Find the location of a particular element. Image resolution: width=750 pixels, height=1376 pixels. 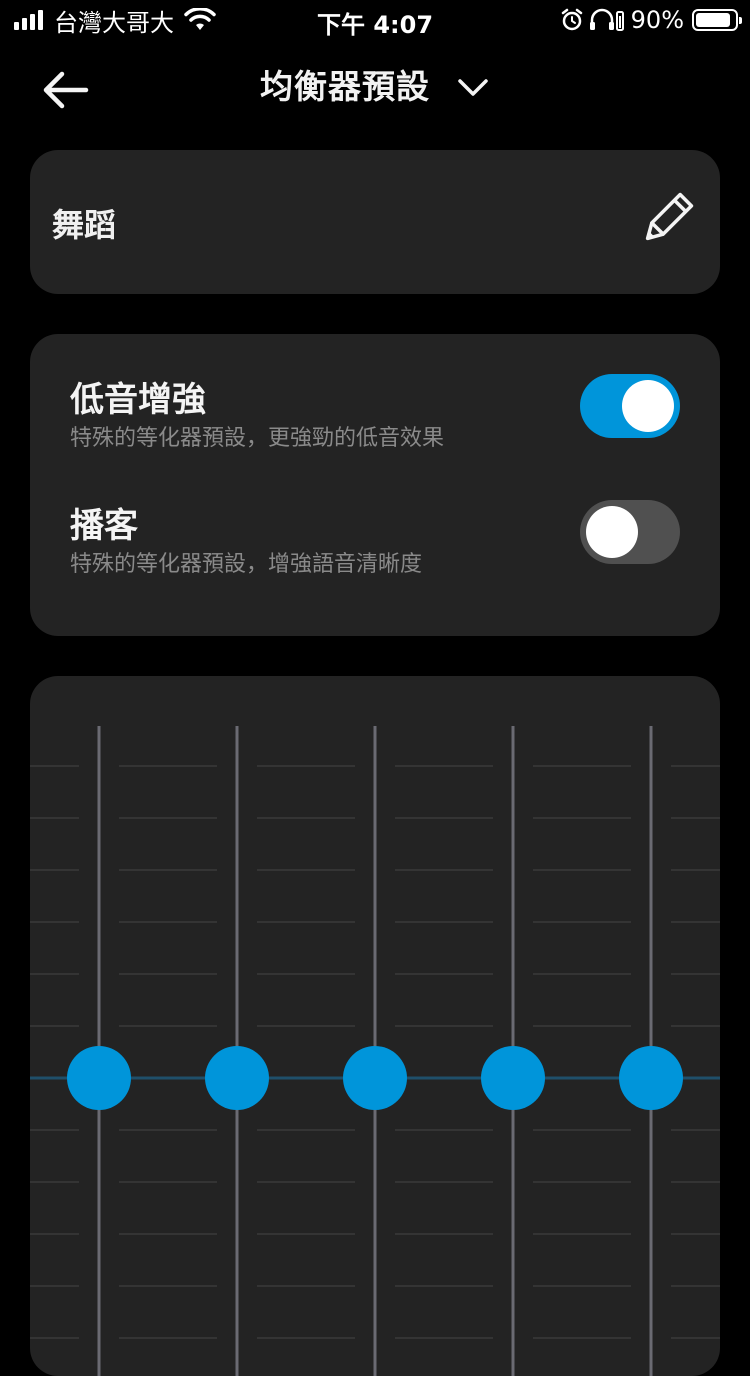

battery-icon is located at coordinates (717, 20).